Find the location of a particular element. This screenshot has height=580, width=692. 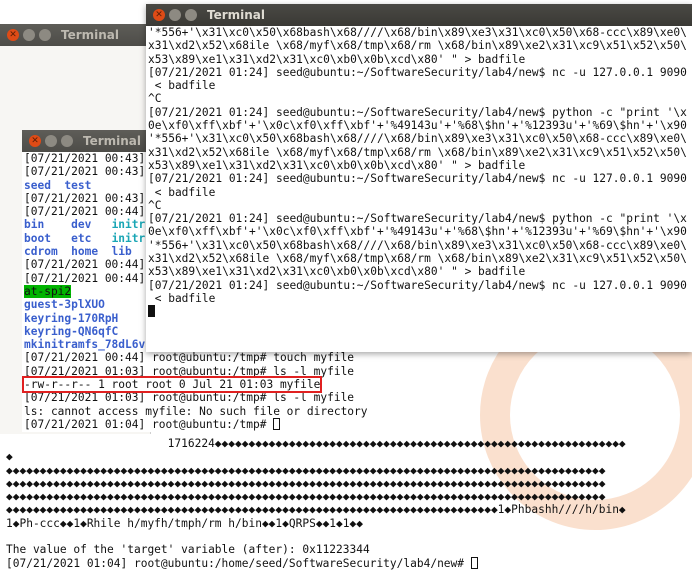

terminal-text: at-spi2 is located at coordinates (48, 291).